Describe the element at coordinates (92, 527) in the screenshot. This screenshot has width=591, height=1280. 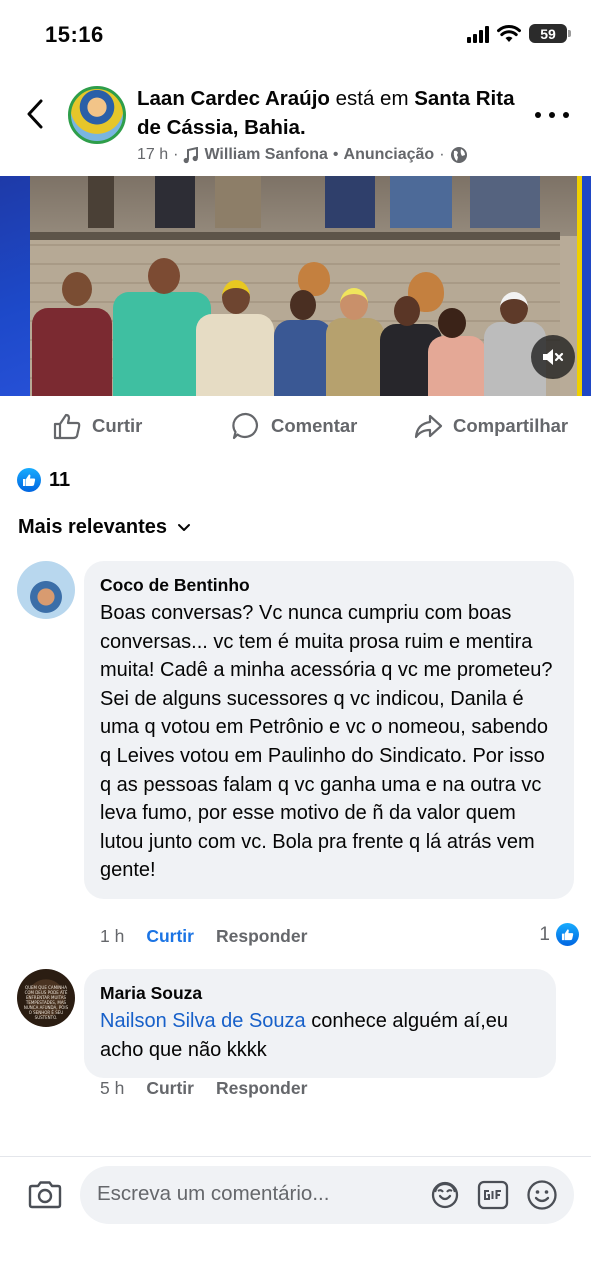
I see `sort-label: Mais relevantes` at that location.